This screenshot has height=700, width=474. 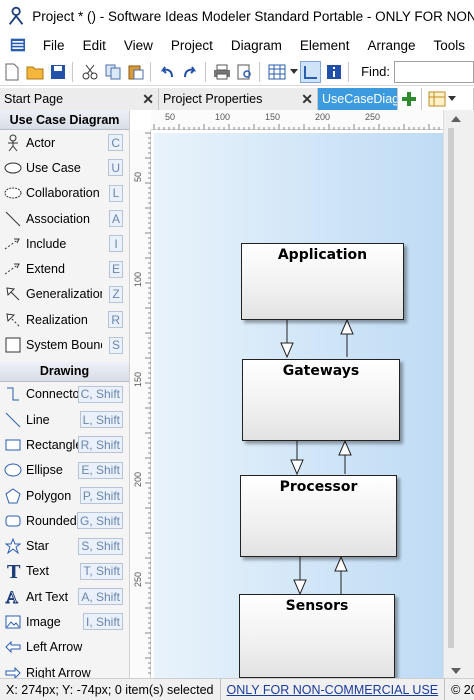 What do you see at coordinates (318, 487) in the screenshot?
I see `component-title: Processor` at bounding box center [318, 487].